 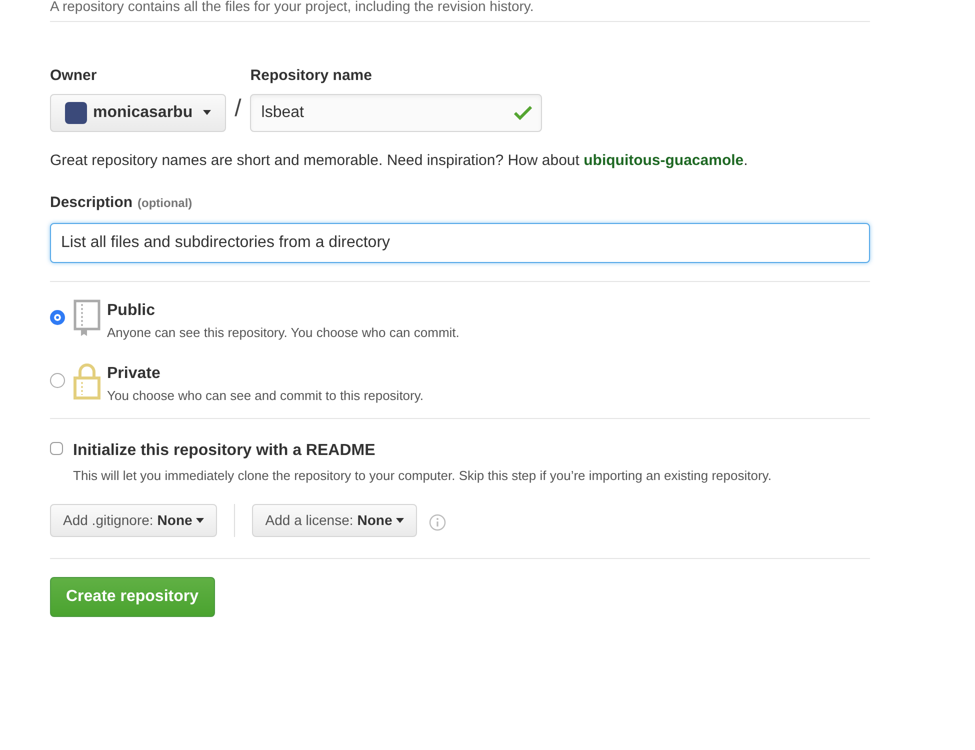 What do you see at coordinates (87, 317) in the screenshot?
I see `book-icon` at bounding box center [87, 317].